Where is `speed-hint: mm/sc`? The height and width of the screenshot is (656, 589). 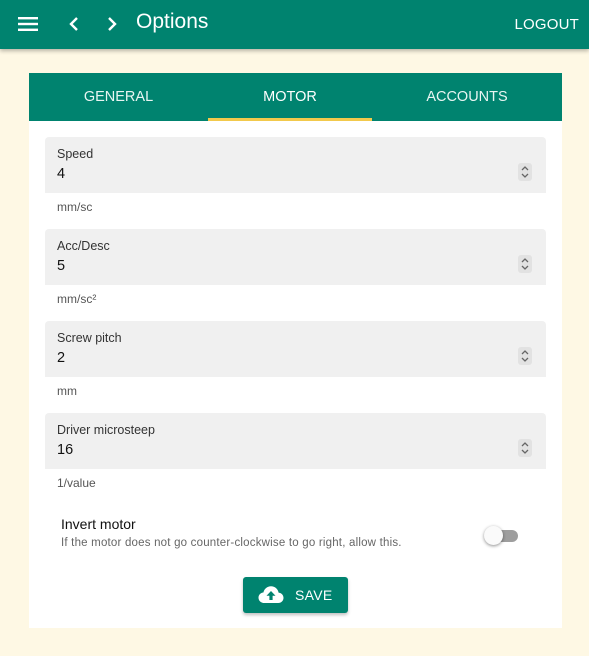
speed-hint: mm/sc is located at coordinates (75, 207).